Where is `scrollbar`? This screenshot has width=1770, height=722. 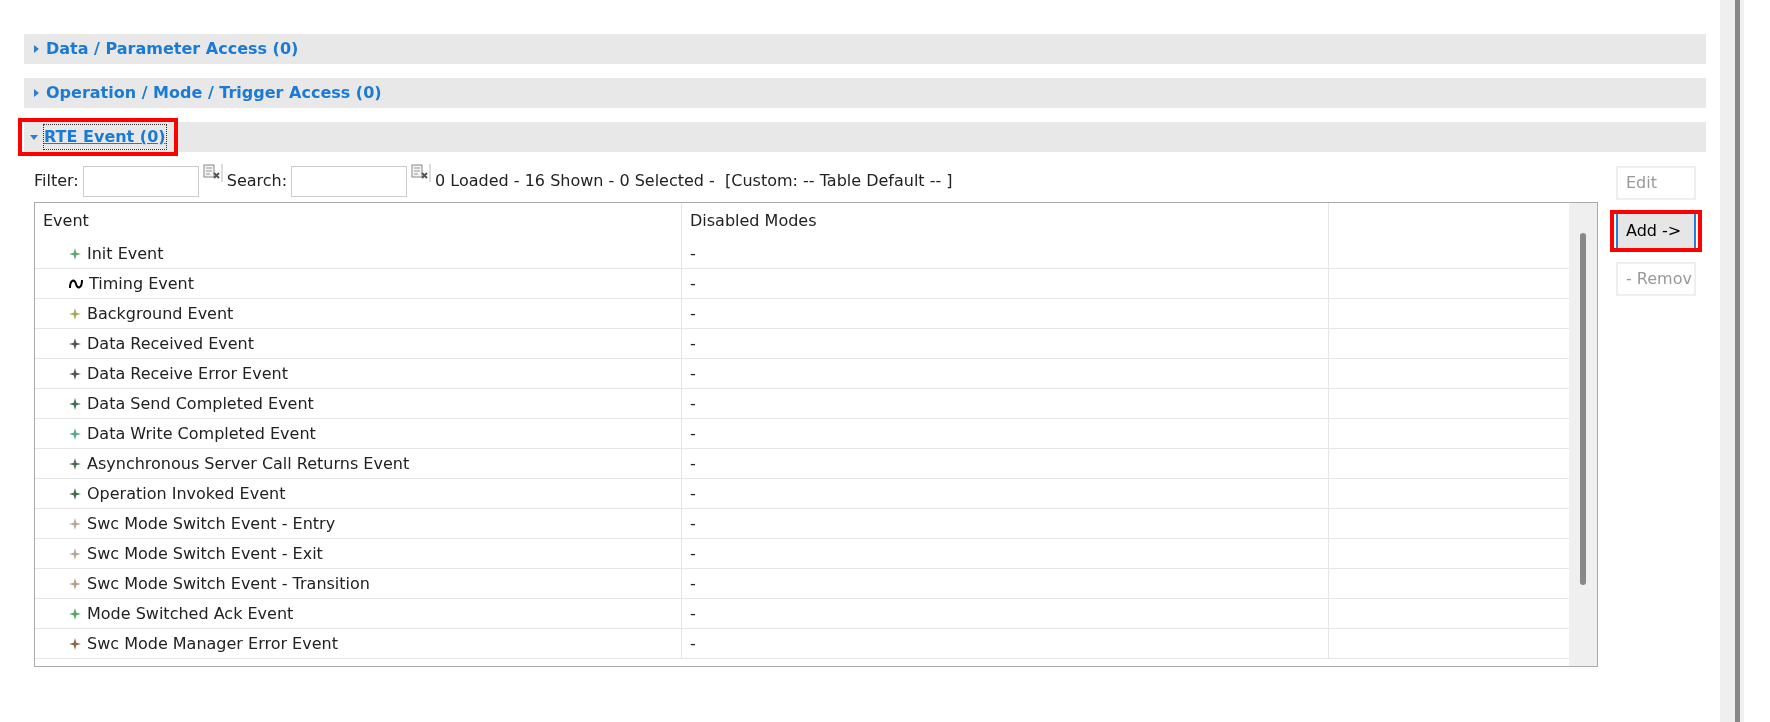
scrollbar is located at coordinates (1583, 434).